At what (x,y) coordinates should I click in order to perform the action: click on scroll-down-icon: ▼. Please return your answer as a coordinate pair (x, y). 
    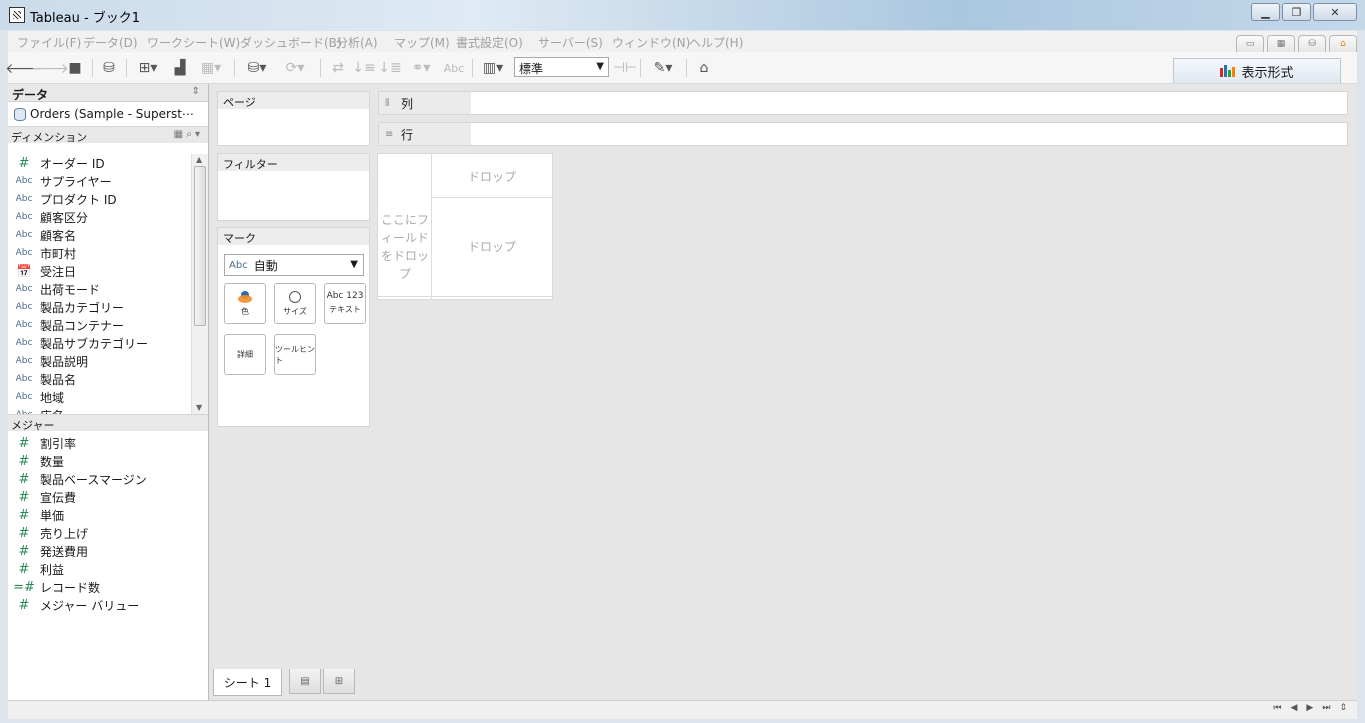
    Looking at the image, I should click on (199, 407).